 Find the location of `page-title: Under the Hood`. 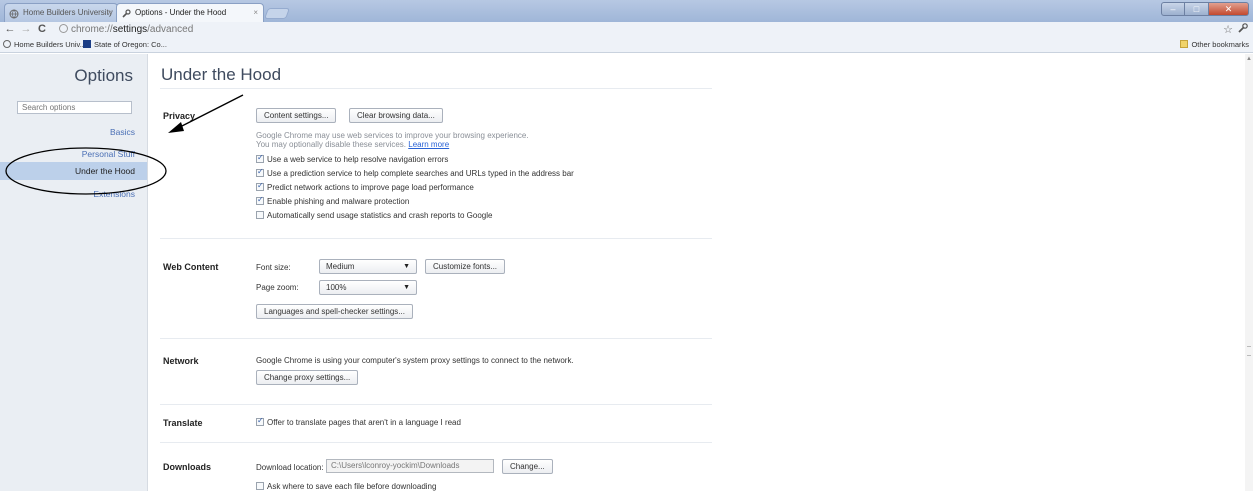

page-title: Under the Hood is located at coordinates (221, 74).